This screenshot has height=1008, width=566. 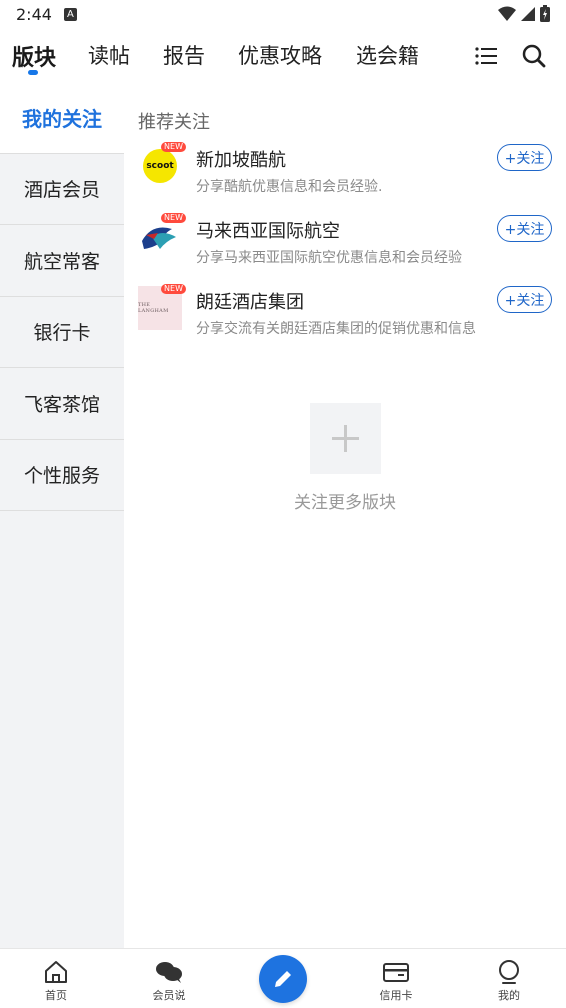 I want to click on add-more-label: 关注更多版块, so click(x=345, y=503).